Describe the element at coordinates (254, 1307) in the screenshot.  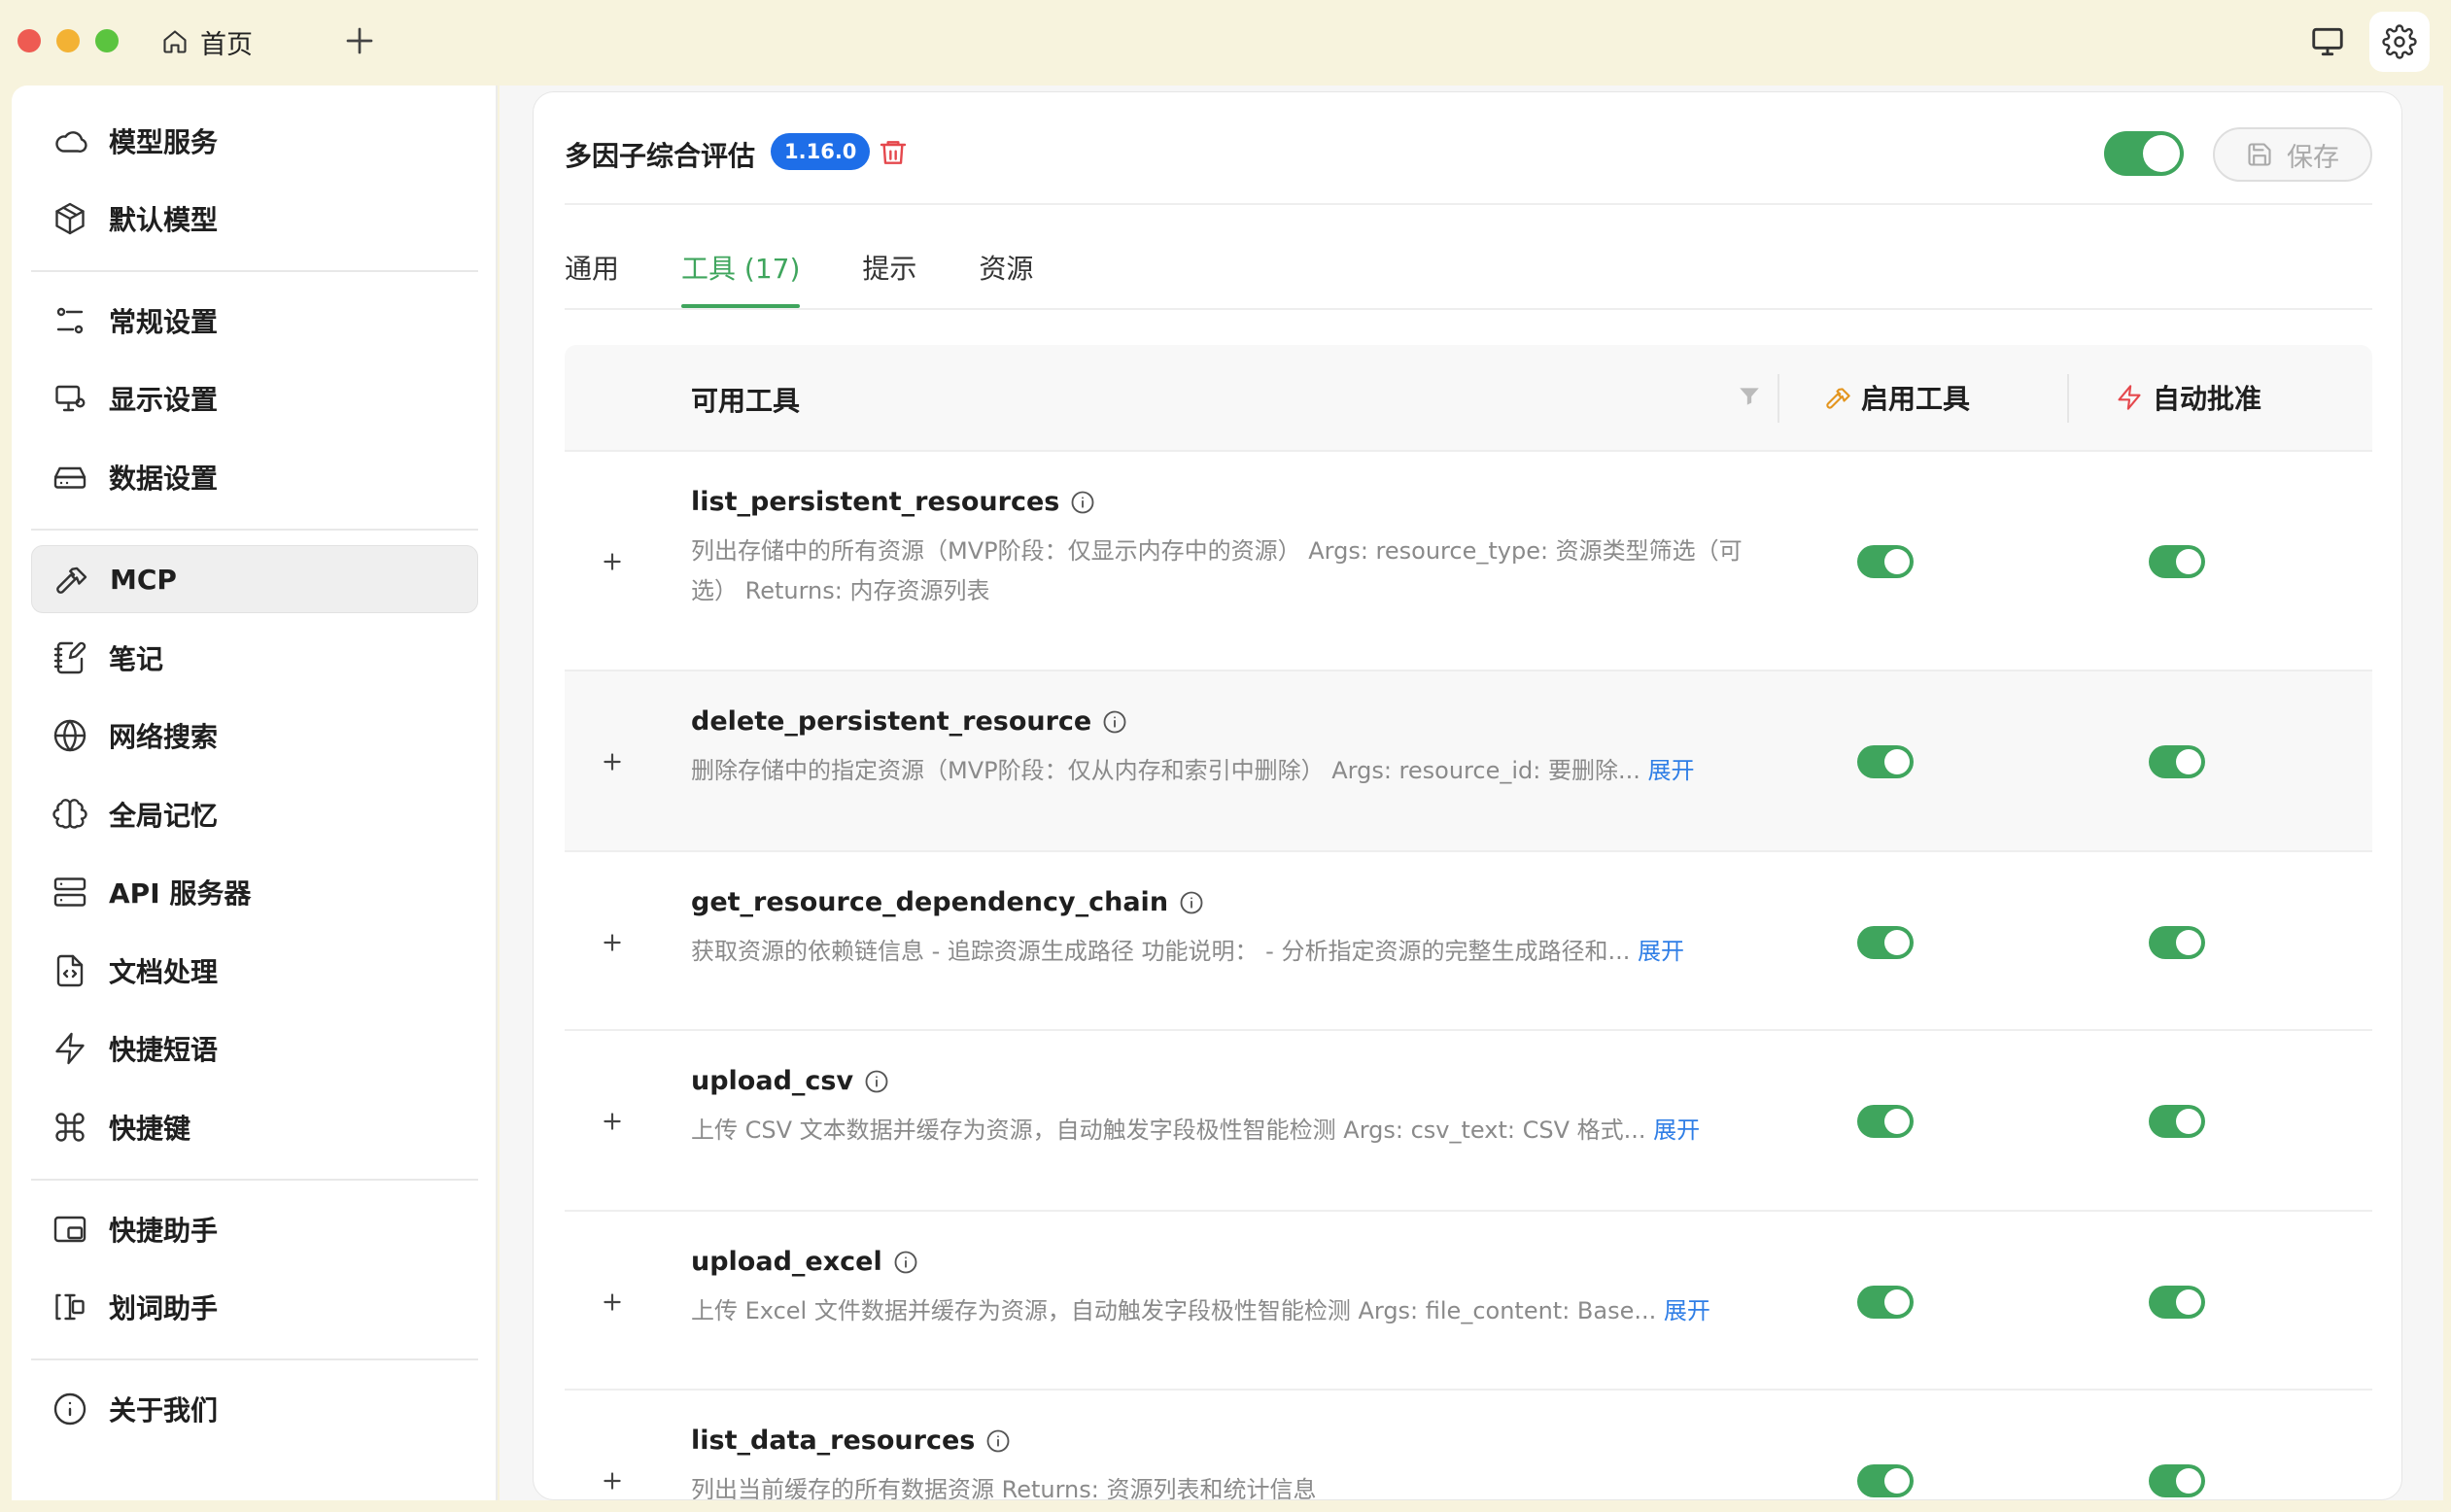
I see `sidebar-item-selection-assistant: 划词助手` at that location.